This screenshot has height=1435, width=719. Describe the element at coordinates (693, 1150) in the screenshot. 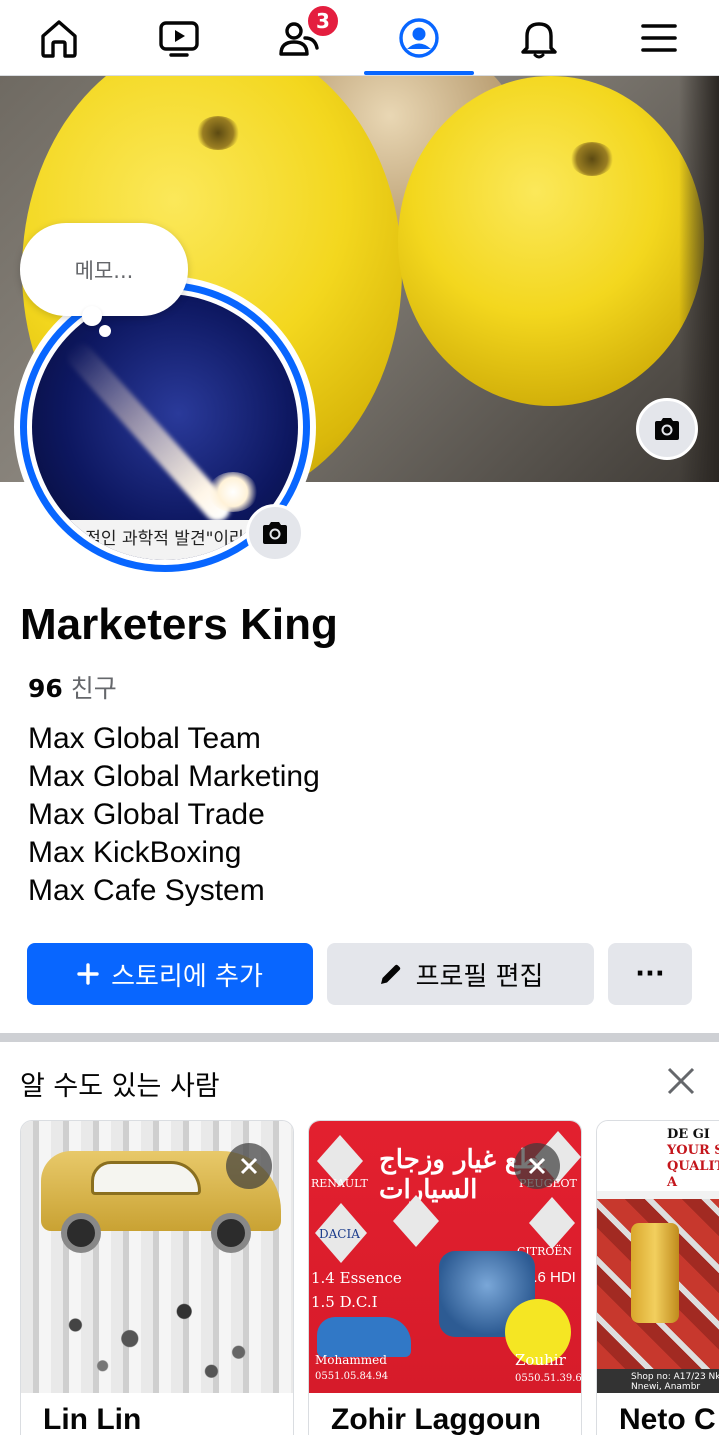

I see `photo-text: YOUR S` at that location.